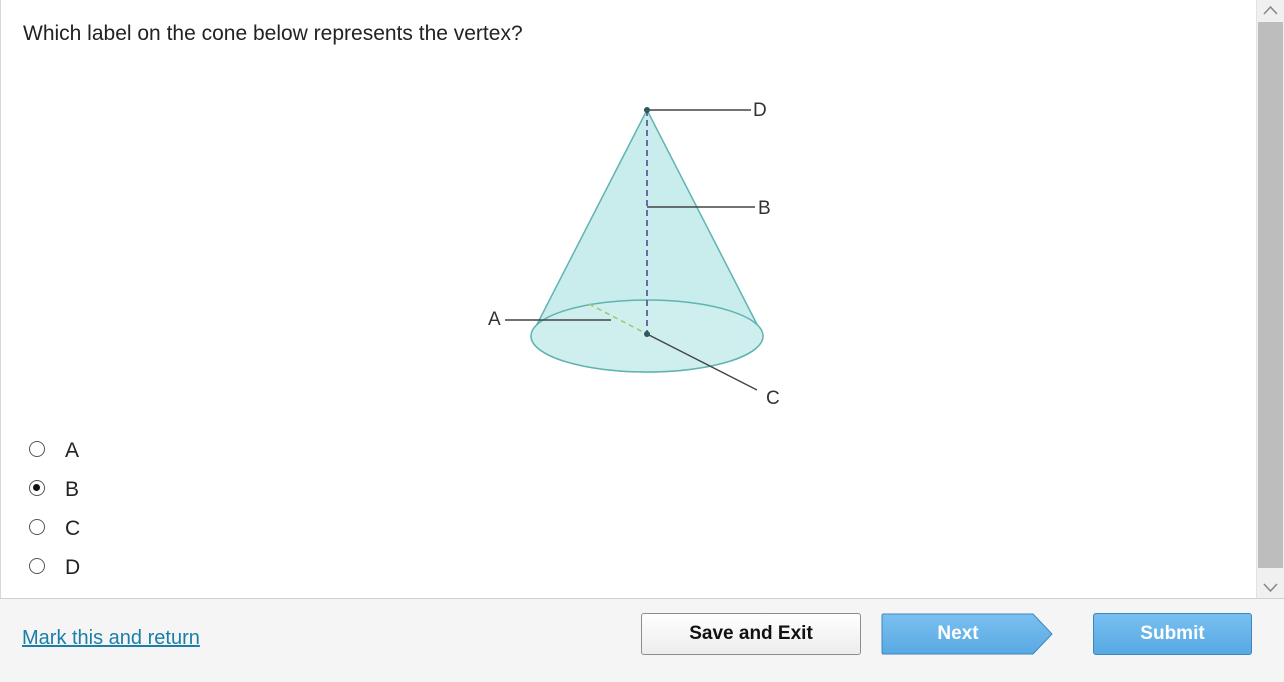  Describe the element at coordinates (129, 533) in the screenshot. I see `option-c: C` at that location.